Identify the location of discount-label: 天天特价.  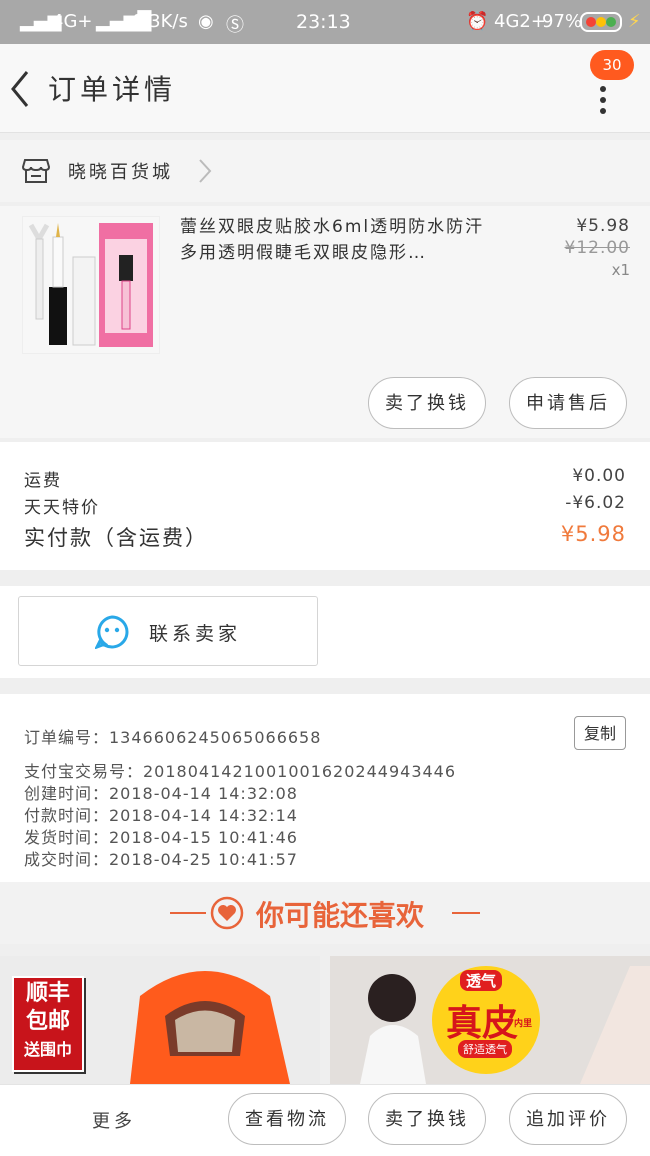
(62, 508).